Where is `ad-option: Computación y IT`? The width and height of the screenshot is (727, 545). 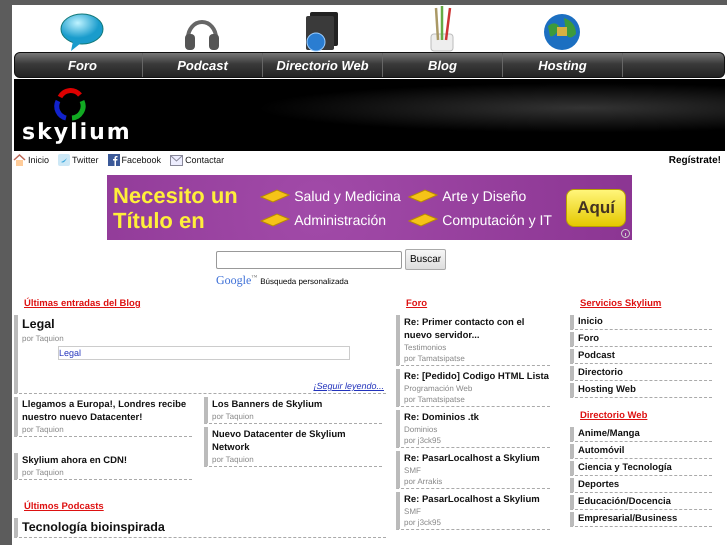 ad-option: Computación y IT is located at coordinates (497, 220).